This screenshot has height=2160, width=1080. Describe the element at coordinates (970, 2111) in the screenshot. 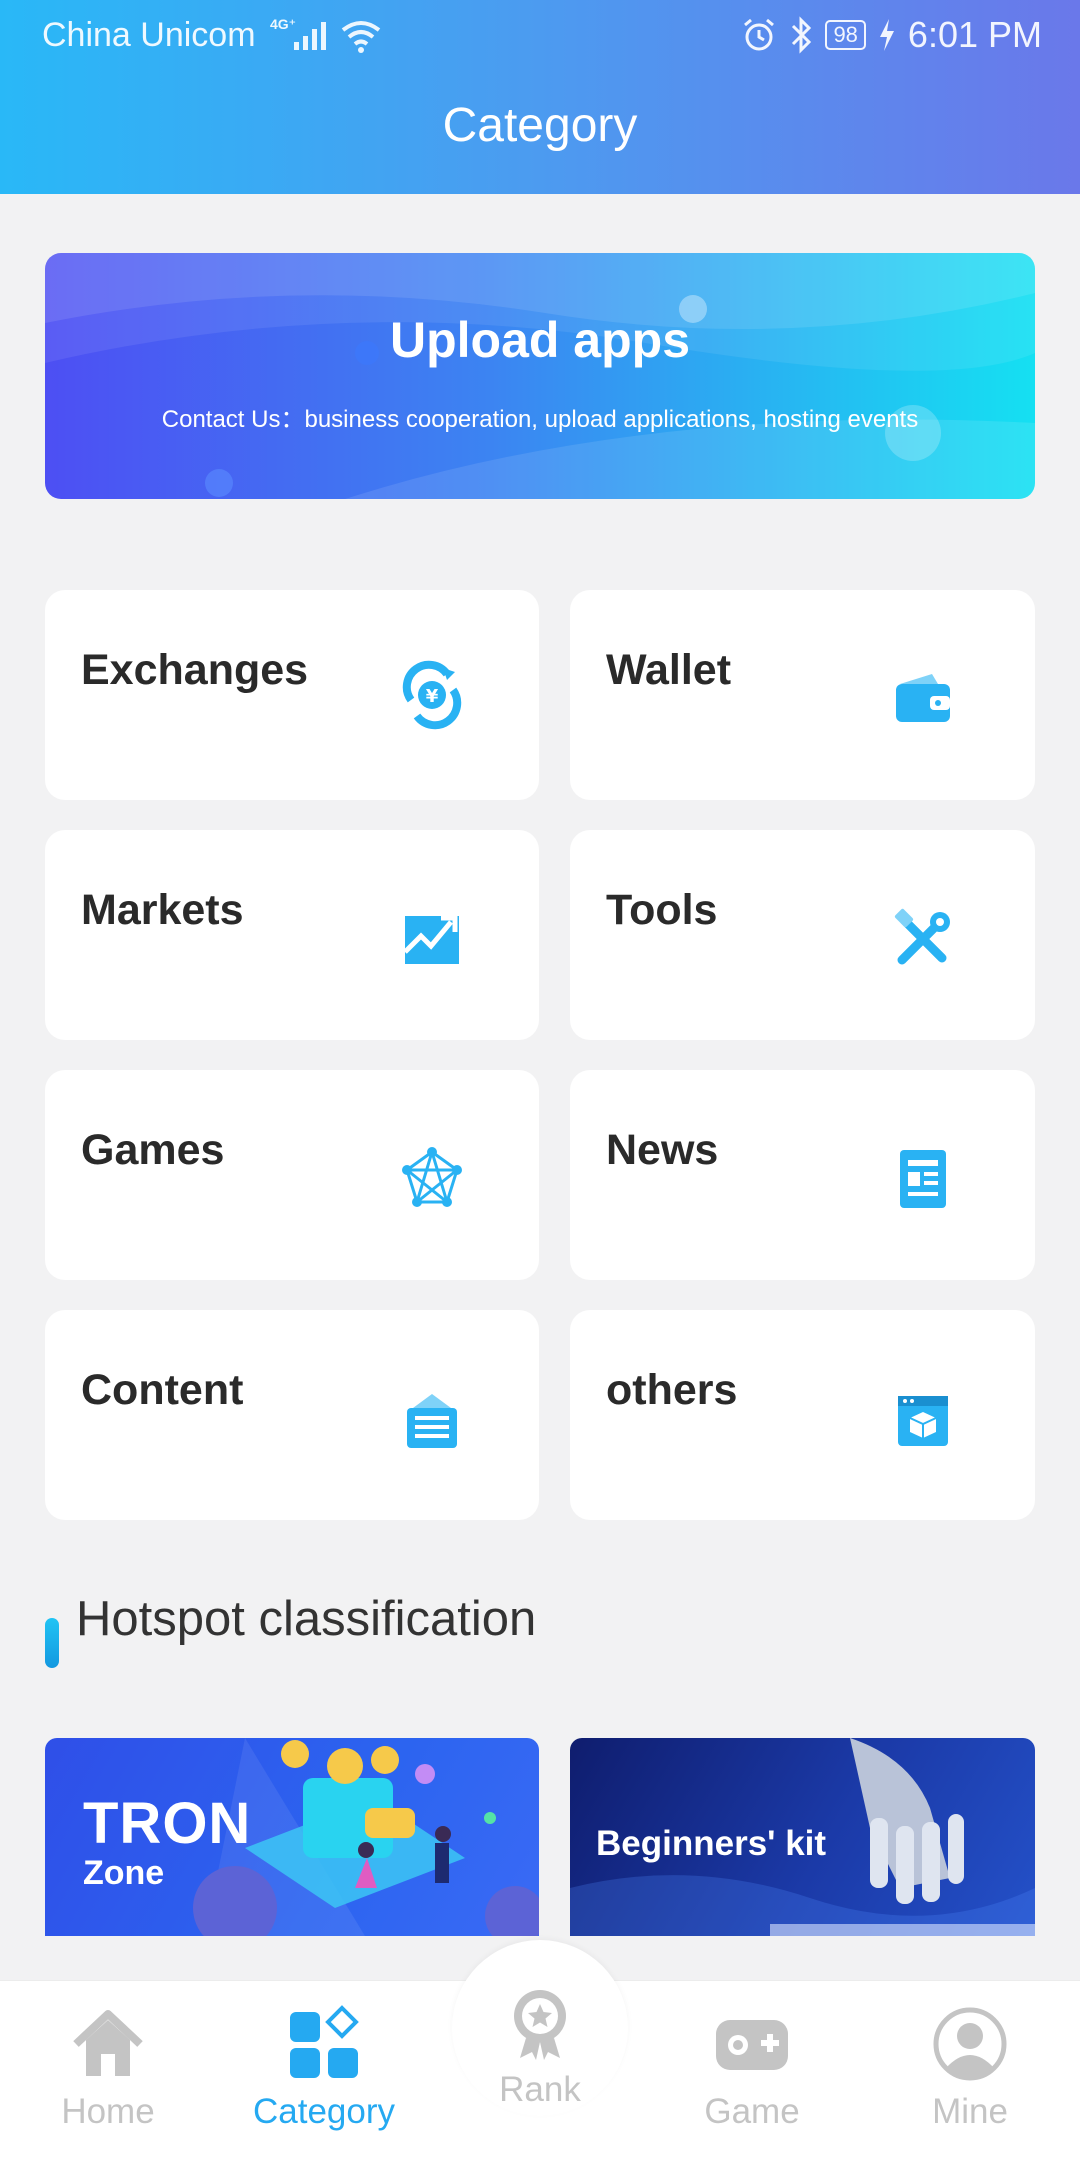

I see `nav-label: Mine` at that location.